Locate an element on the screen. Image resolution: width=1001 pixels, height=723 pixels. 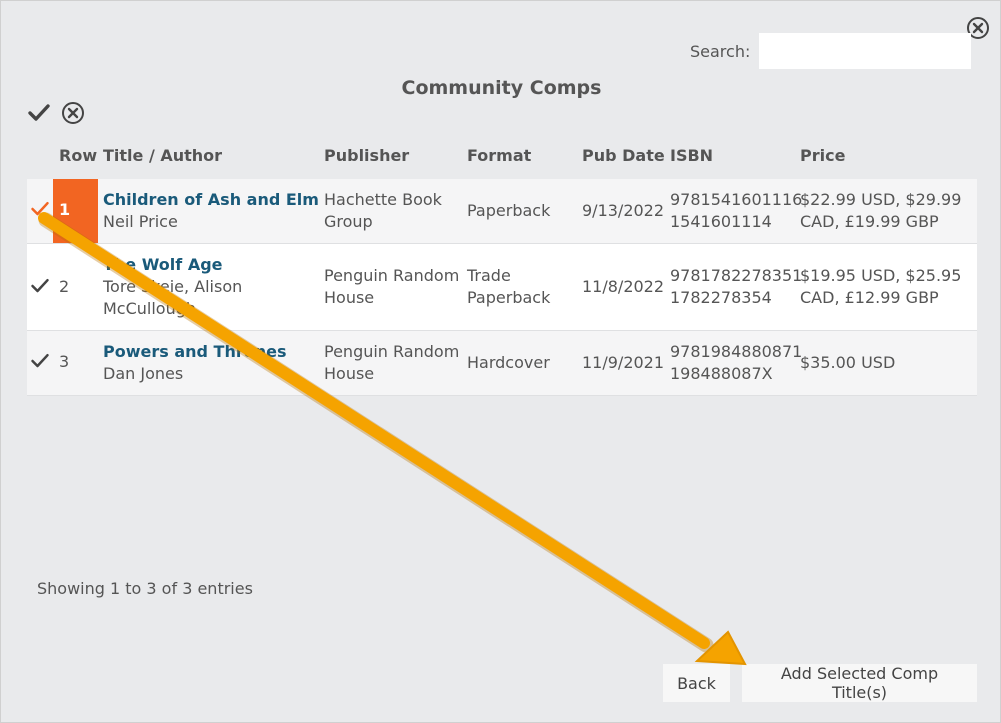
row-number: 2 is located at coordinates (64, 286).